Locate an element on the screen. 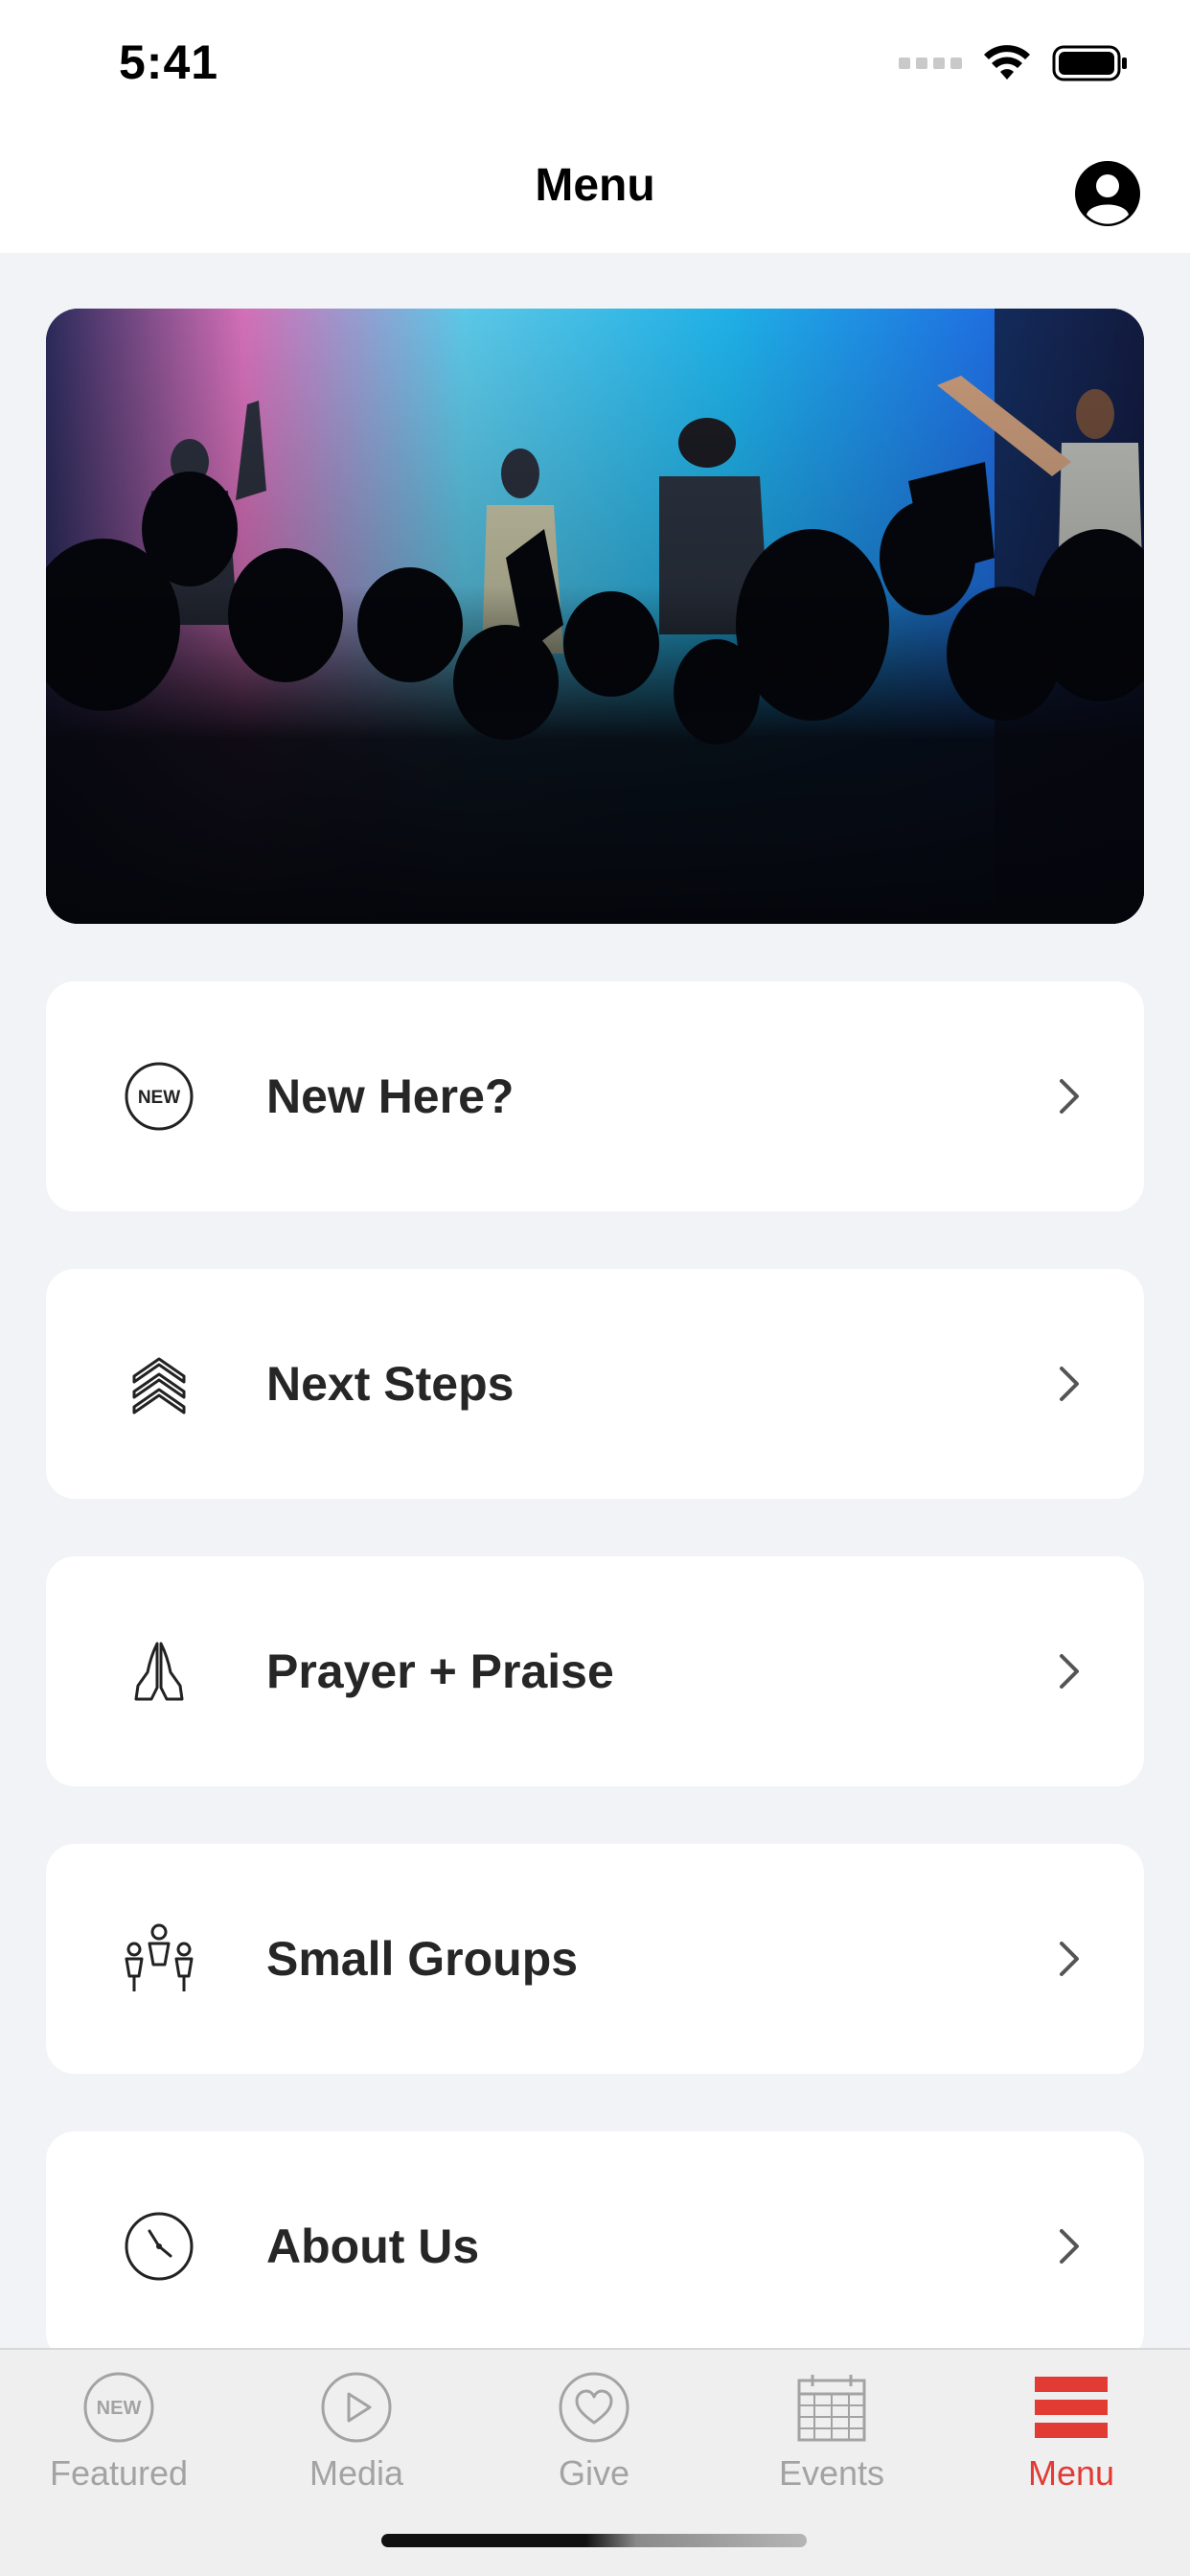  tab-menu: Menu is located at coordinates (1071, 2438).